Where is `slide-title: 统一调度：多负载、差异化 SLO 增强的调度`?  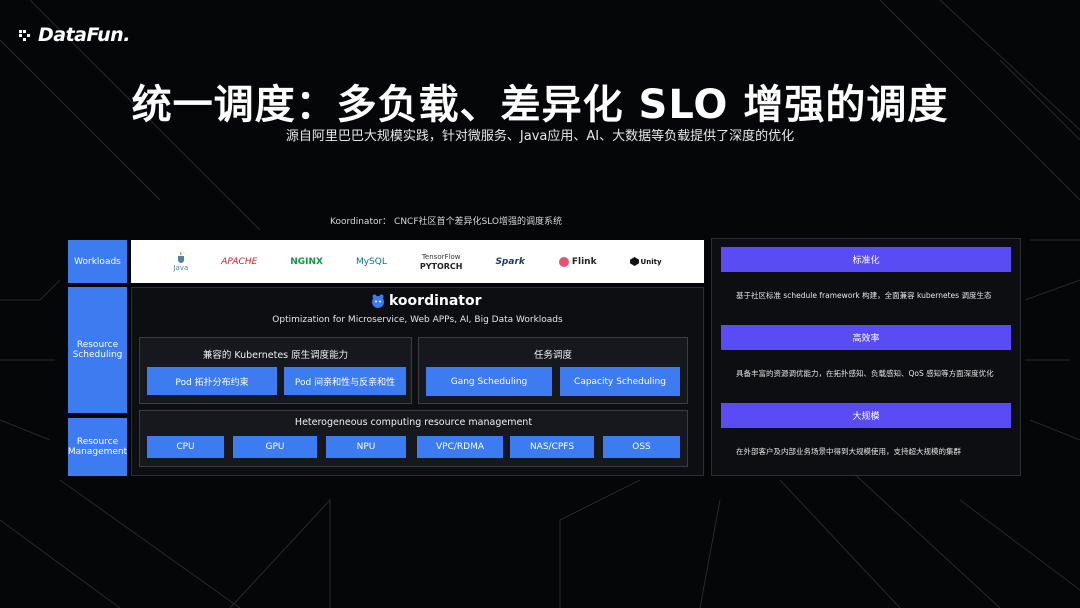
slide-title: 统一调度：多负载、差异化 SLO 增强的调度 is located at coordinates (540, 105).